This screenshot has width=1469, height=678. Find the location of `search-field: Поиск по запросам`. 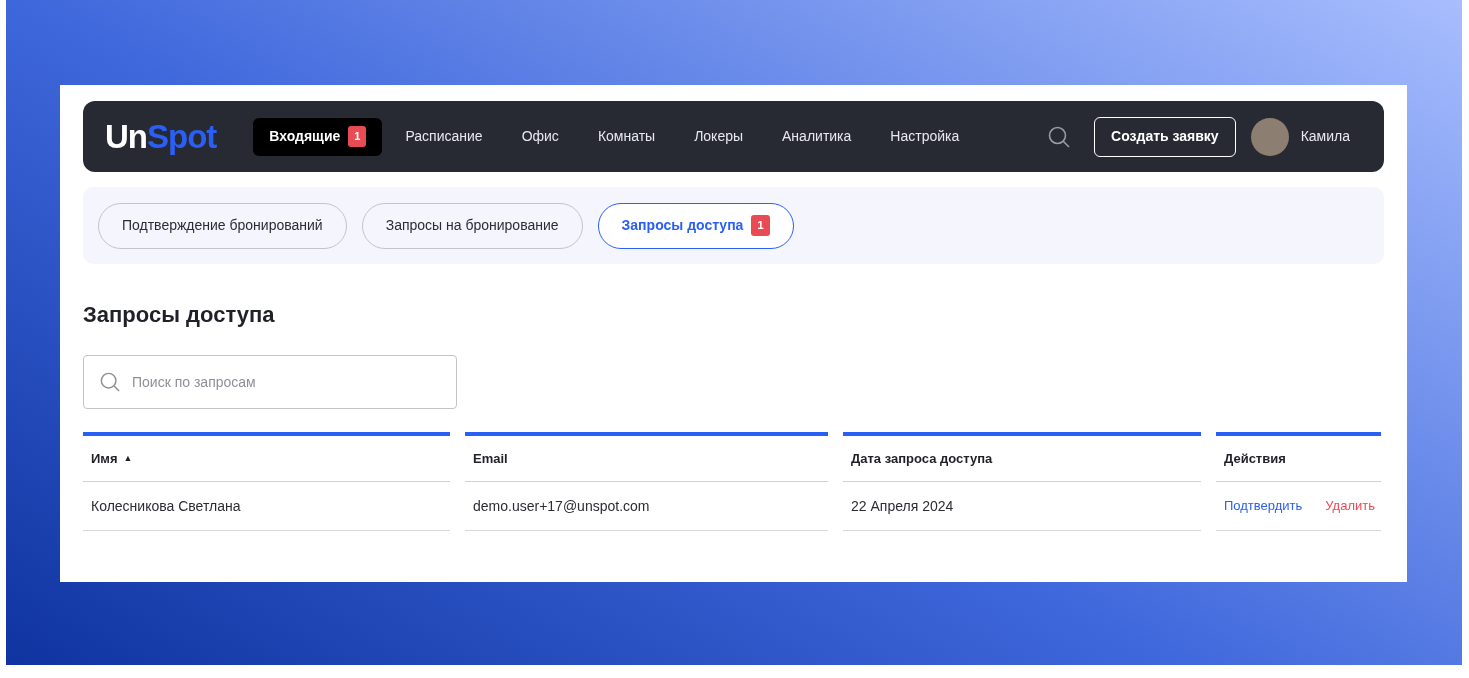

search-field: Поиск по запросам is located at coordinates (270, 382).